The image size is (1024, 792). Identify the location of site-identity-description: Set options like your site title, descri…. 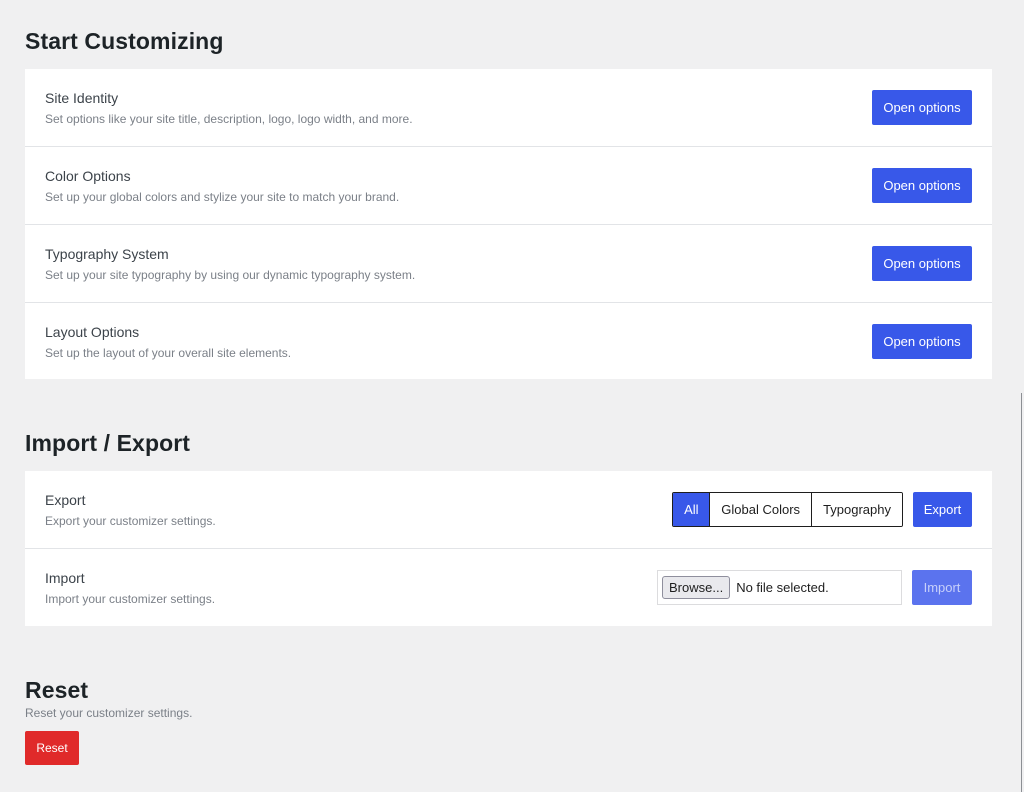
(229, 119).